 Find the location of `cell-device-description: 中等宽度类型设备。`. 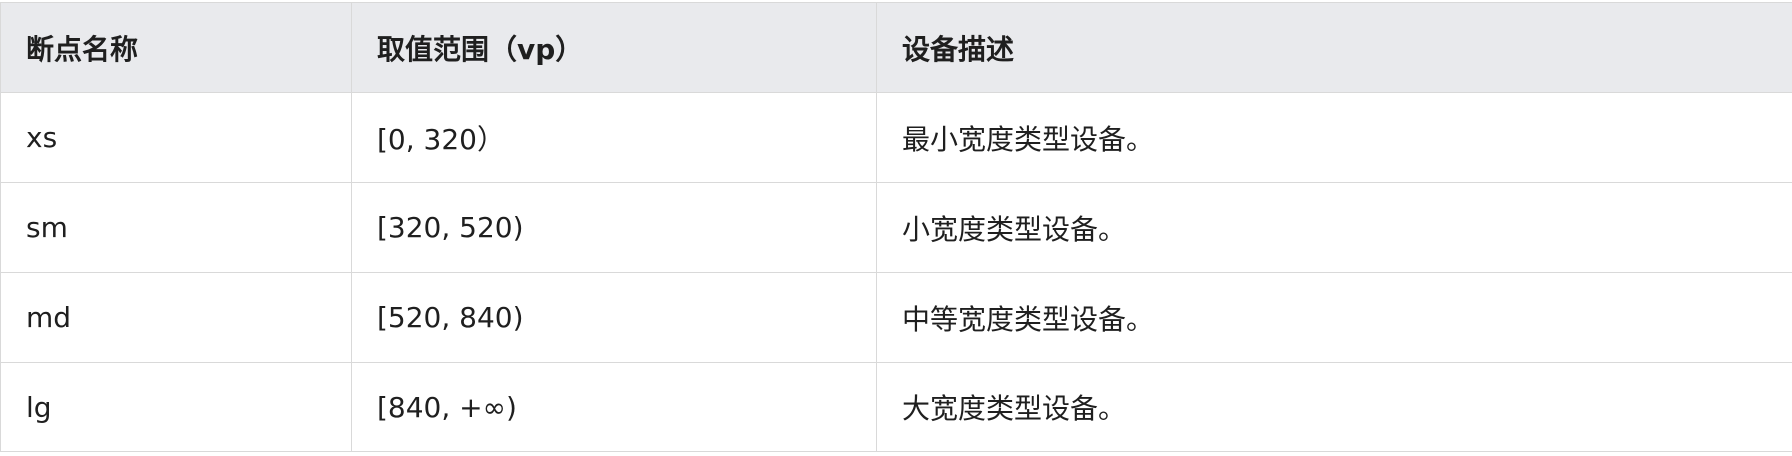

cell-device-description: 中等宽度类型设备。 is located at coordinates (1334, 317).